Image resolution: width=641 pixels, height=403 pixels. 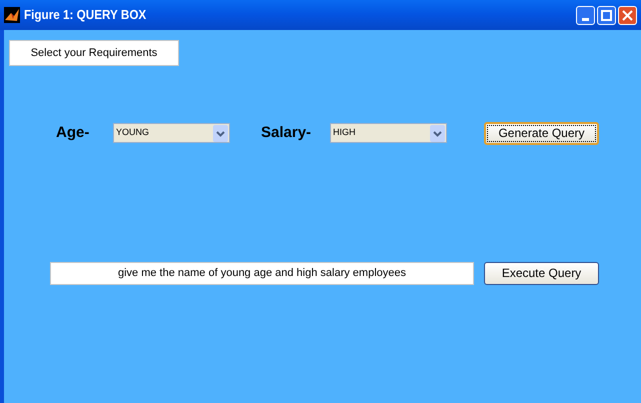 What do you see at coordinates (388, 133) in the screenshot?
I see `dropdown: HIGH` at bounding box center [388, 133].